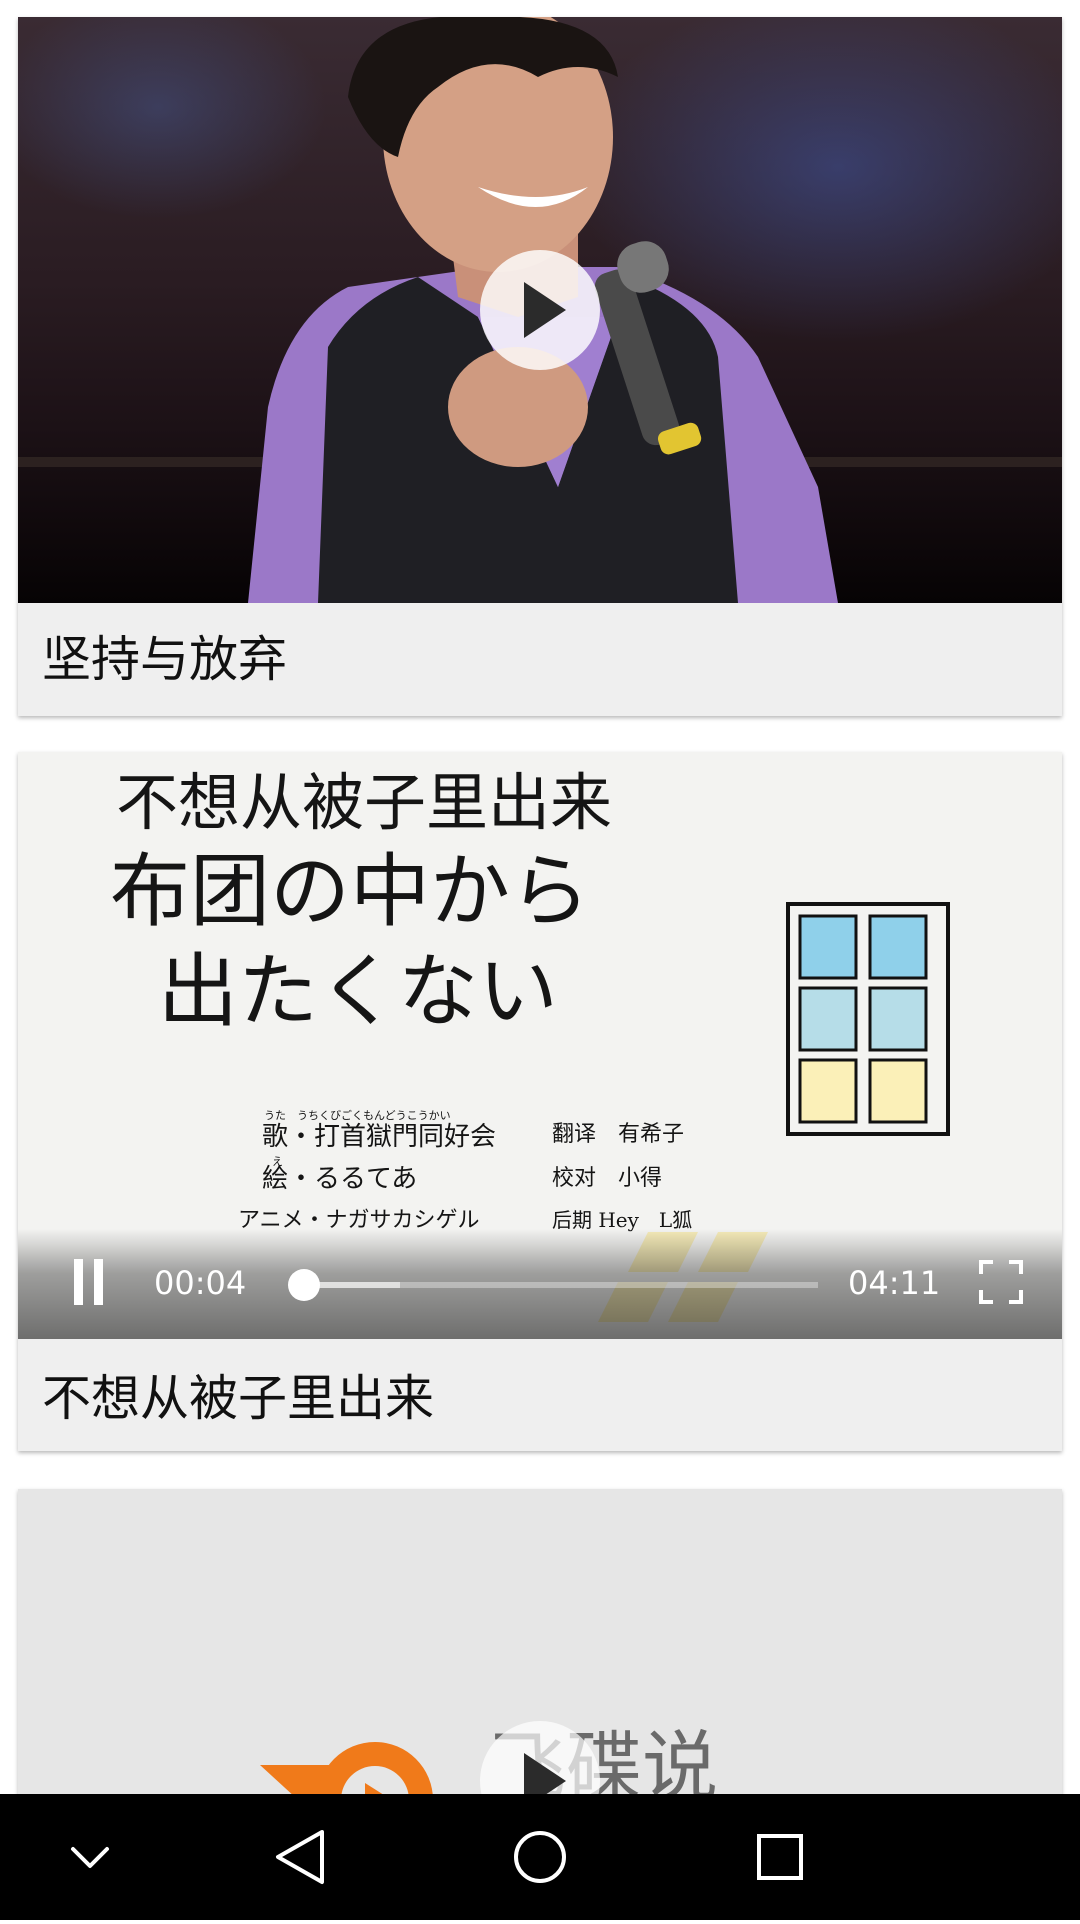  I want to click on credit-art: 絵・るるてあ, so click(340, 1179).